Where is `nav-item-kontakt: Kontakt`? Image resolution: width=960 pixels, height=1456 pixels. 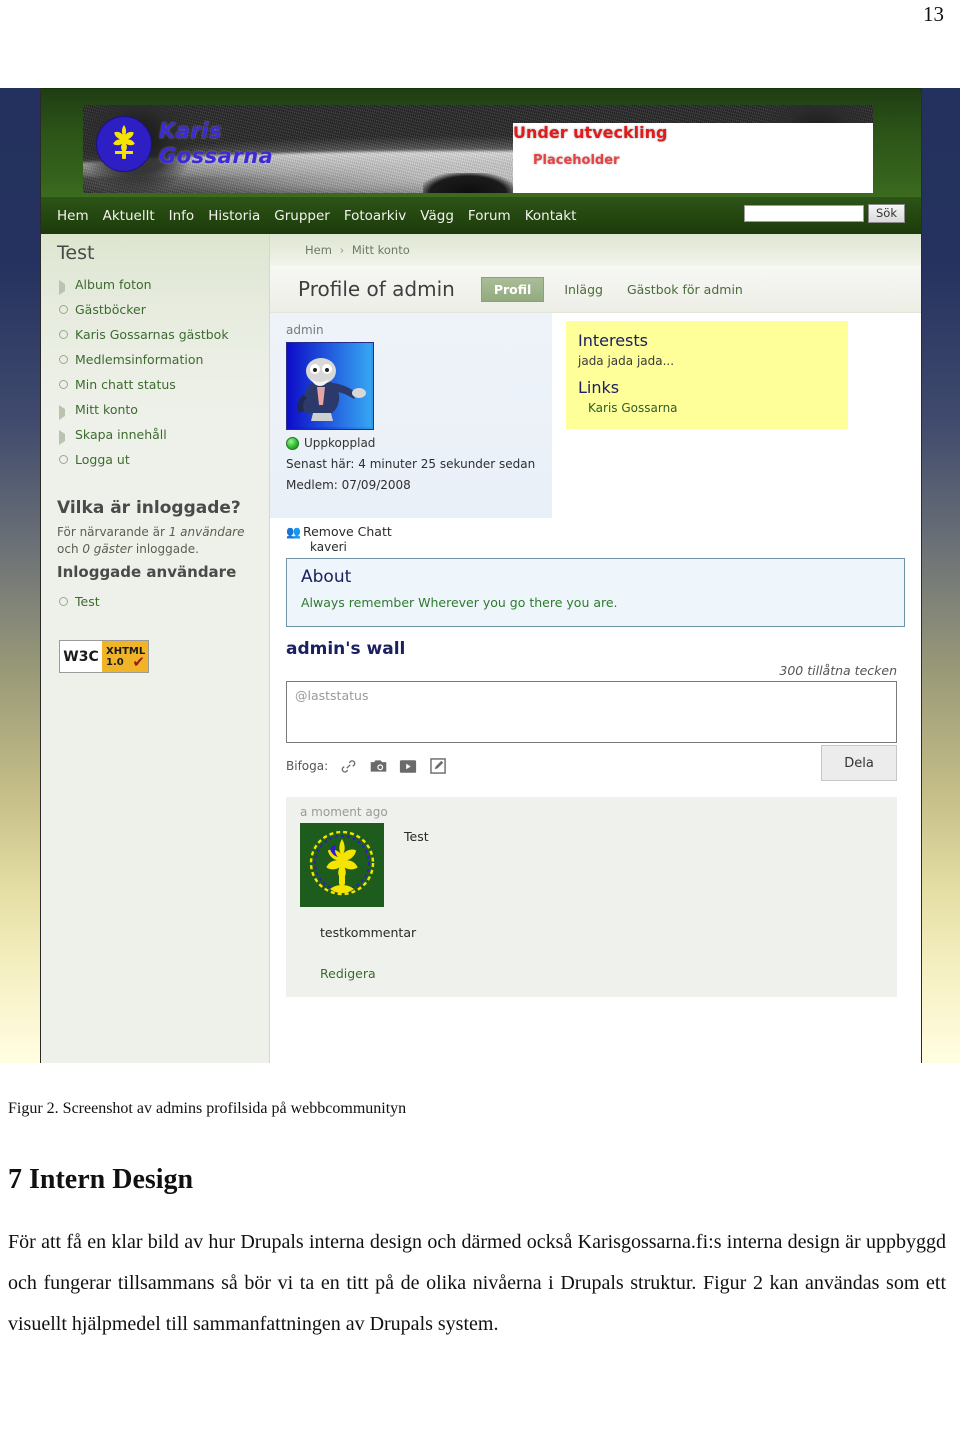
nav-item-kontakt: Kontakt is located at coordinates (551, 216).